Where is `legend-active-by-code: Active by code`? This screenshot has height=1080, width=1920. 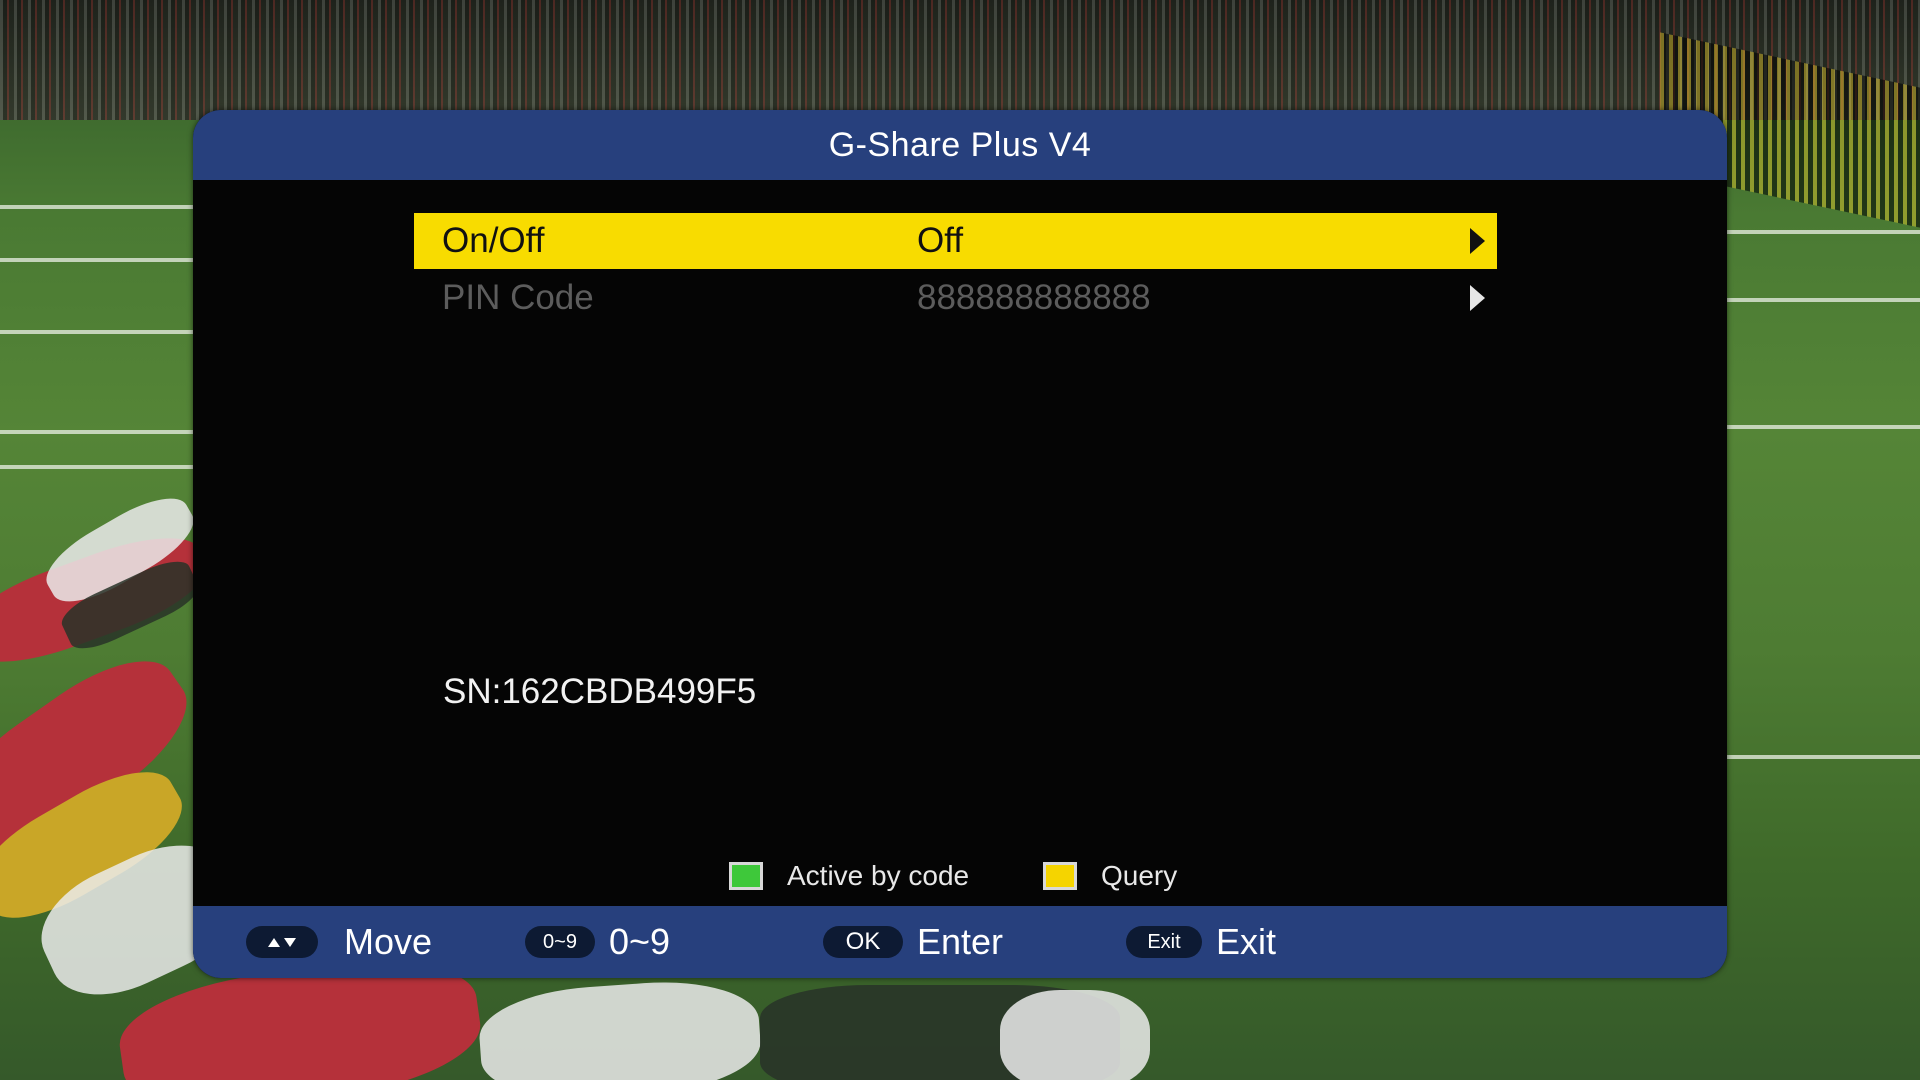
legend-active-by-code: Active by code is located at coordinates (849, 876).